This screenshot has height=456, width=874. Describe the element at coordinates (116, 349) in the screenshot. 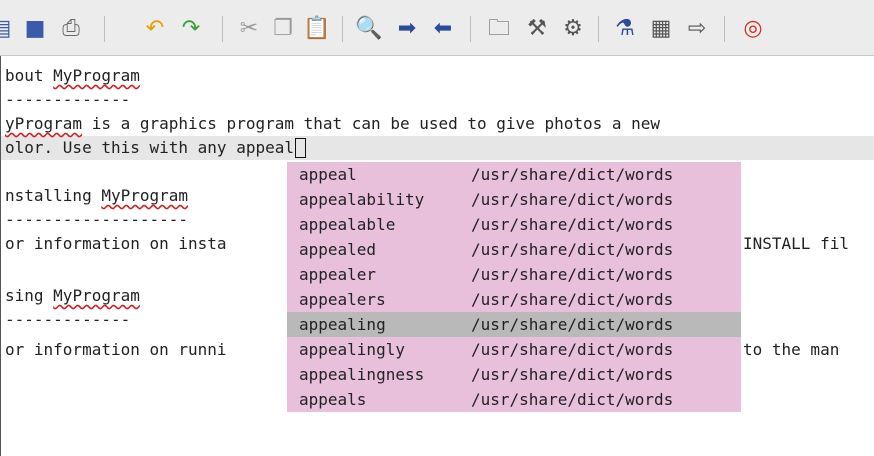

I see `editor-line: or information on runni` at that location.